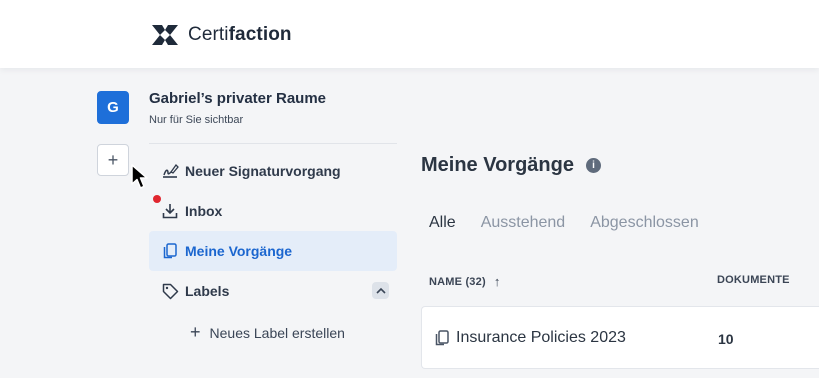 Image resolution: width=819 pixels, height=378 pixels. What do you see at coordinates (204, 211) in the screenshot?
I see `sidebar-item-label: Inbox` at bounding box center [204, 211].